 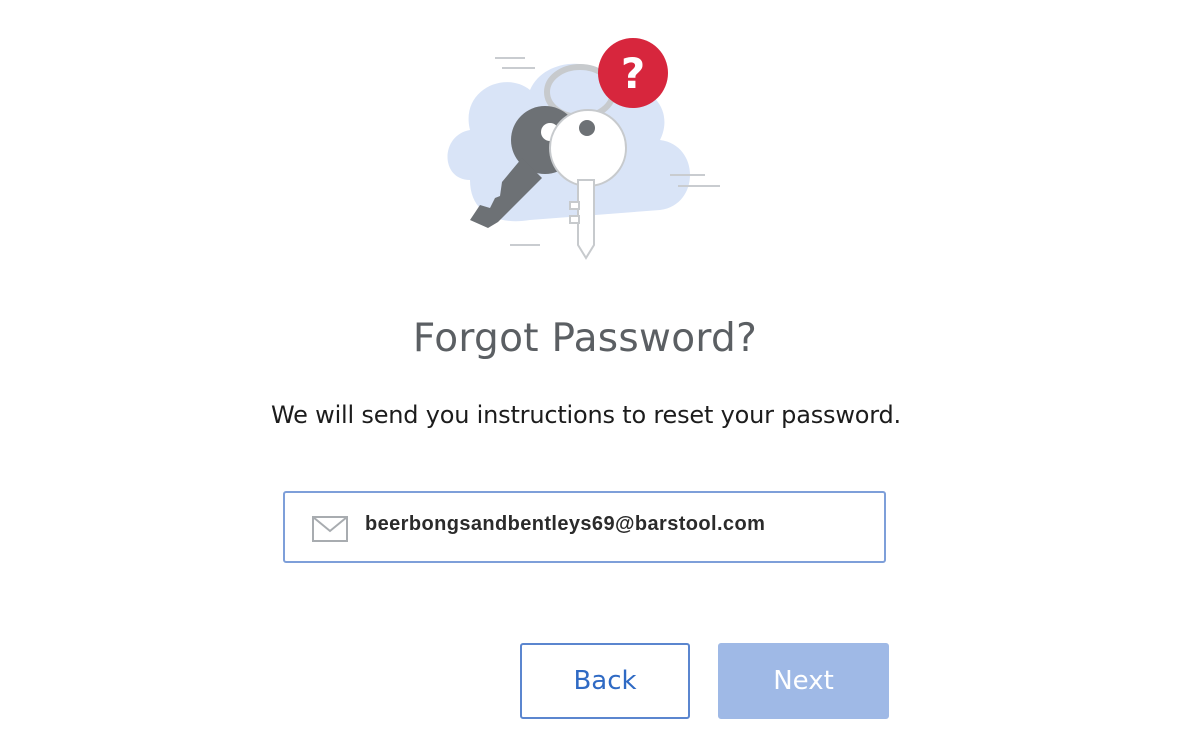 What do you see at coordinates (585, 150) in the screenshot?
I see `keys-with-question-icon: ?` at bounding box center [585, 150].